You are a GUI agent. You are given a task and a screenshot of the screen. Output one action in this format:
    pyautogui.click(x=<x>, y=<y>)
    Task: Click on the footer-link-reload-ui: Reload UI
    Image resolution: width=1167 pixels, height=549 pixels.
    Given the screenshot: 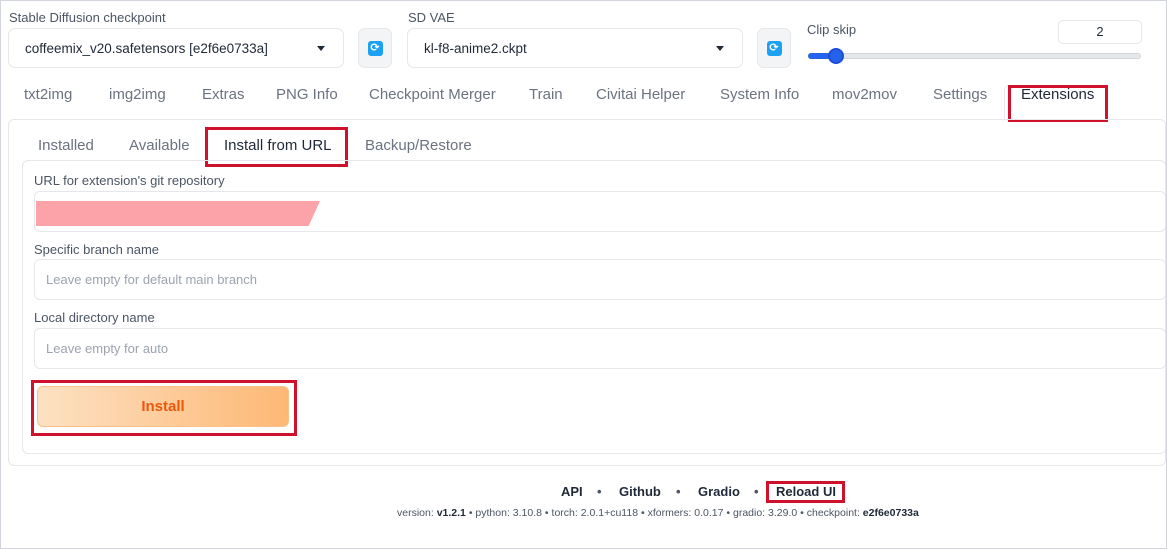 What is the action you would take?
    pyautogui.click(x=806, y=491)
    